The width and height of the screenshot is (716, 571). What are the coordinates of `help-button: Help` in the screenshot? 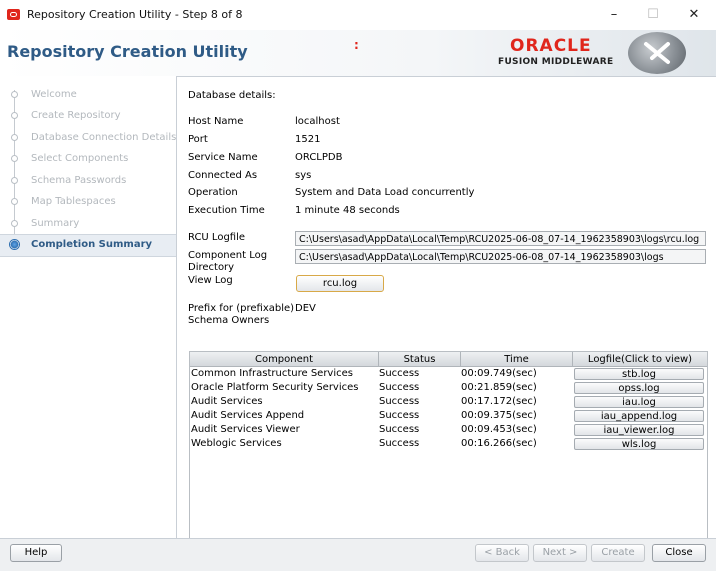 It's located at (36, 553).